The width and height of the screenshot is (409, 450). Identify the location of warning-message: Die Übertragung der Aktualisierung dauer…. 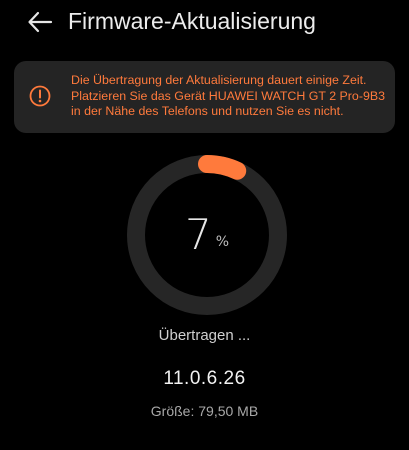
(228, 96).